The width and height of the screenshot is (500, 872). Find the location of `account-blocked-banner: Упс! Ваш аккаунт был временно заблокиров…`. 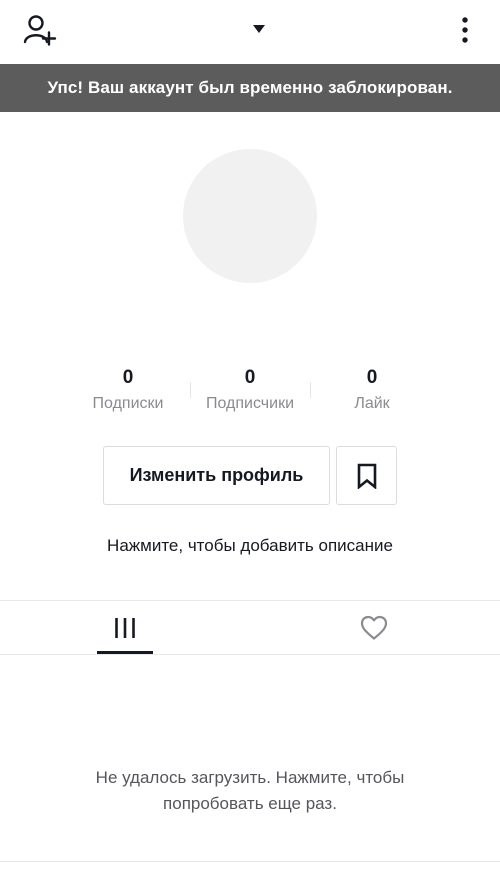

account-blocked-banner: Упс! Ваш аккаунт был временно заблокиров… is located at coordinates (250, 88).